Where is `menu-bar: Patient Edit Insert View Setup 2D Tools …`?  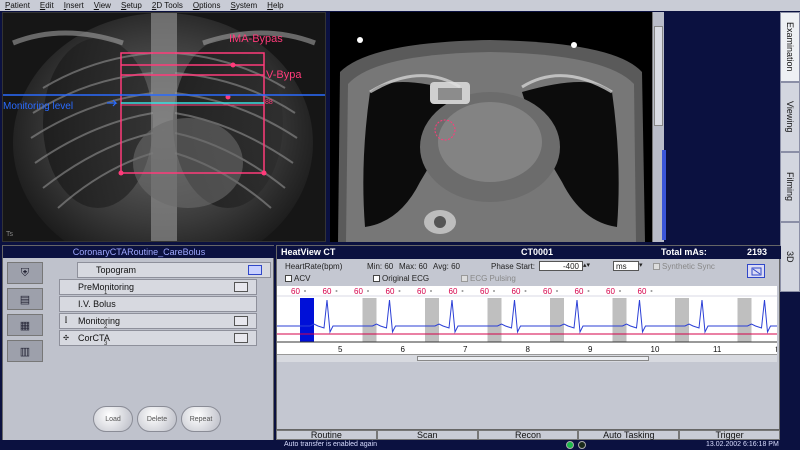
menu-bar: Patient Edit Insert View Setup 2D Tools … is located at coordinates (400, 5).